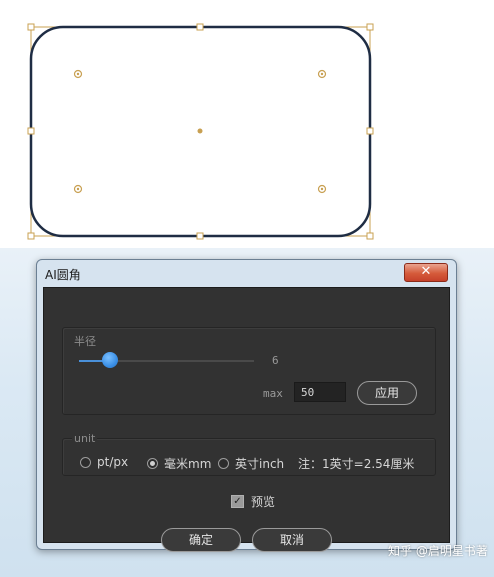 The image size is (494, 577). I want to click on unit-note: 注：1英寸=2.54厘米, so click(356, 464).